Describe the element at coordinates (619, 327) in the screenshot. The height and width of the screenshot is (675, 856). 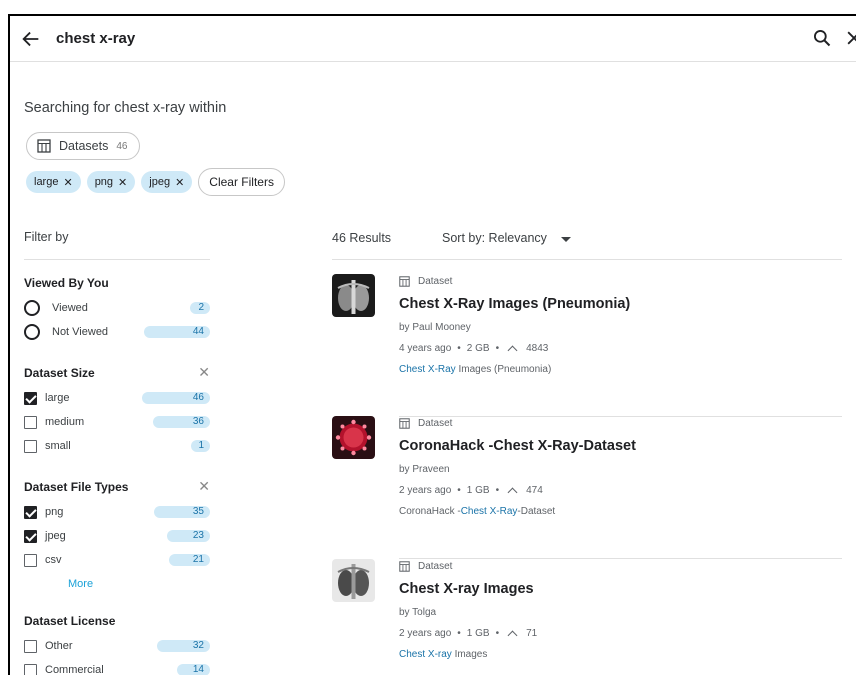
I see `result-author: by Paul Mooney` at that location.